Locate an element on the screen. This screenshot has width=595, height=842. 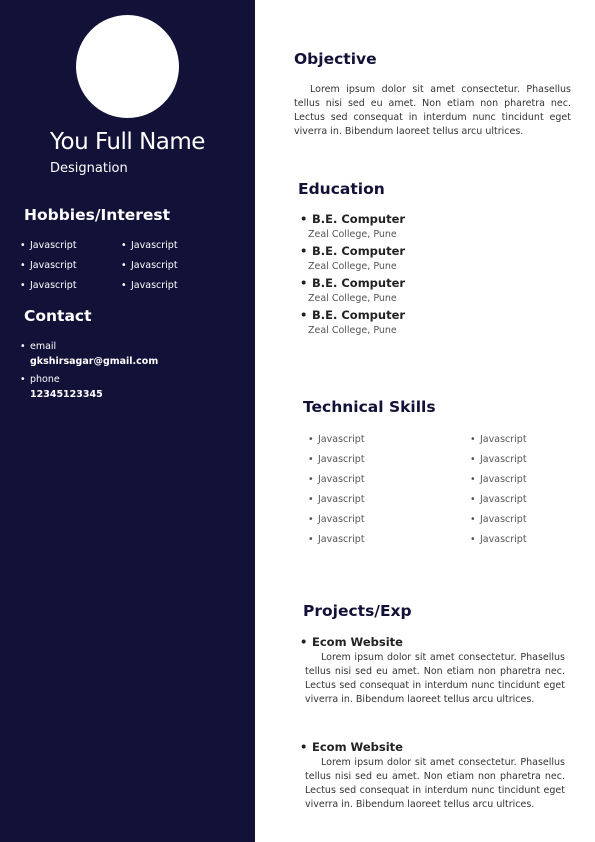
objective-heading: Objective is located at coordinates (335, 59).